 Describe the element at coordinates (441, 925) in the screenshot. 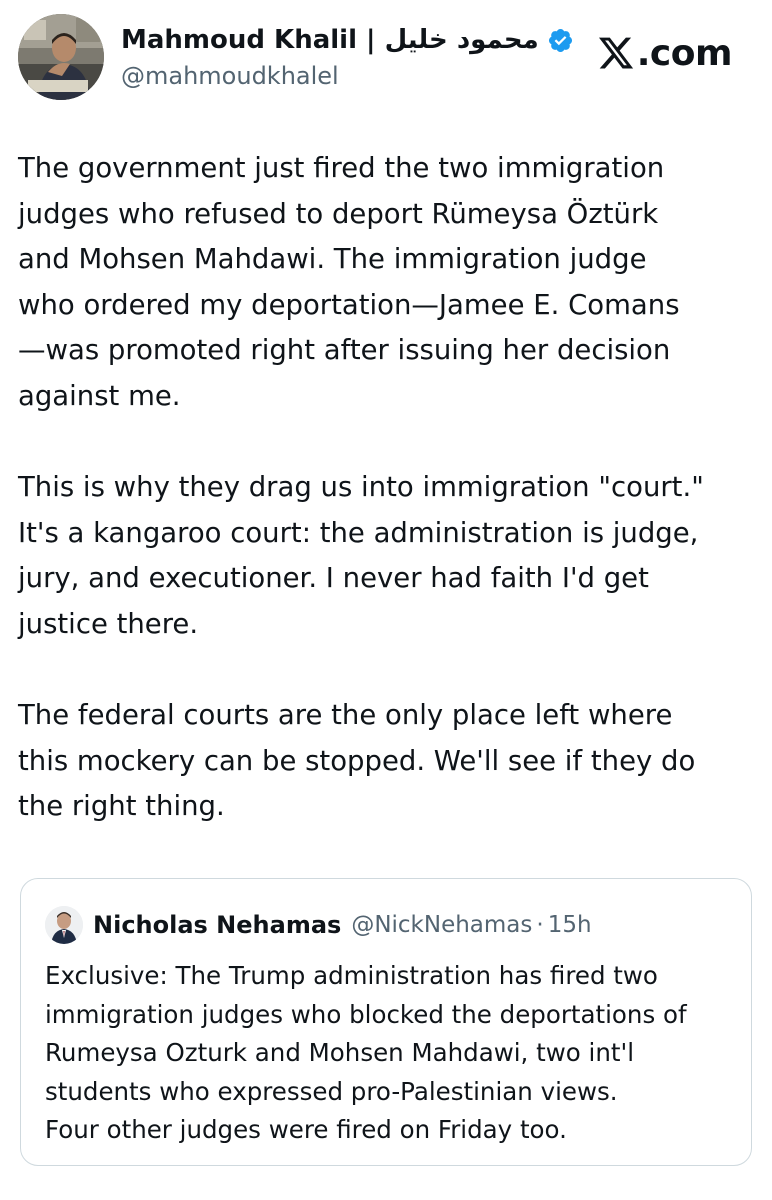

I see `quoted-author-handle: @NickNehamas` at that location.